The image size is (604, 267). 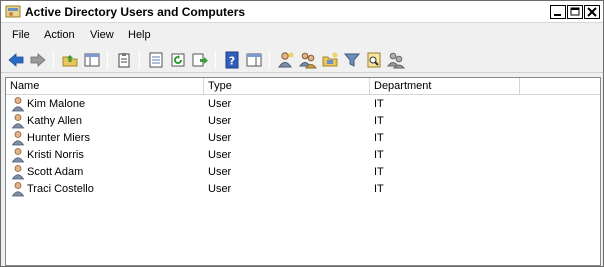 What do you see at coordinates (308, 60) in the screenshot?
I see `new-group-icon` at bounding box center [308, 60].